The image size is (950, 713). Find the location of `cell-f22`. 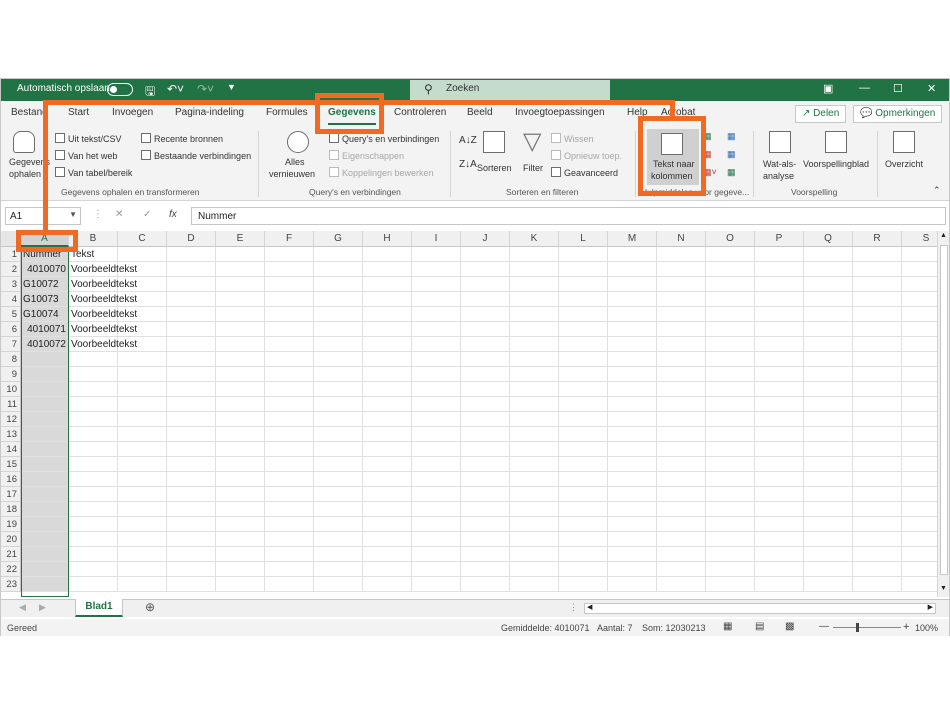

cell-f22 is located at coordinates (289, 569).